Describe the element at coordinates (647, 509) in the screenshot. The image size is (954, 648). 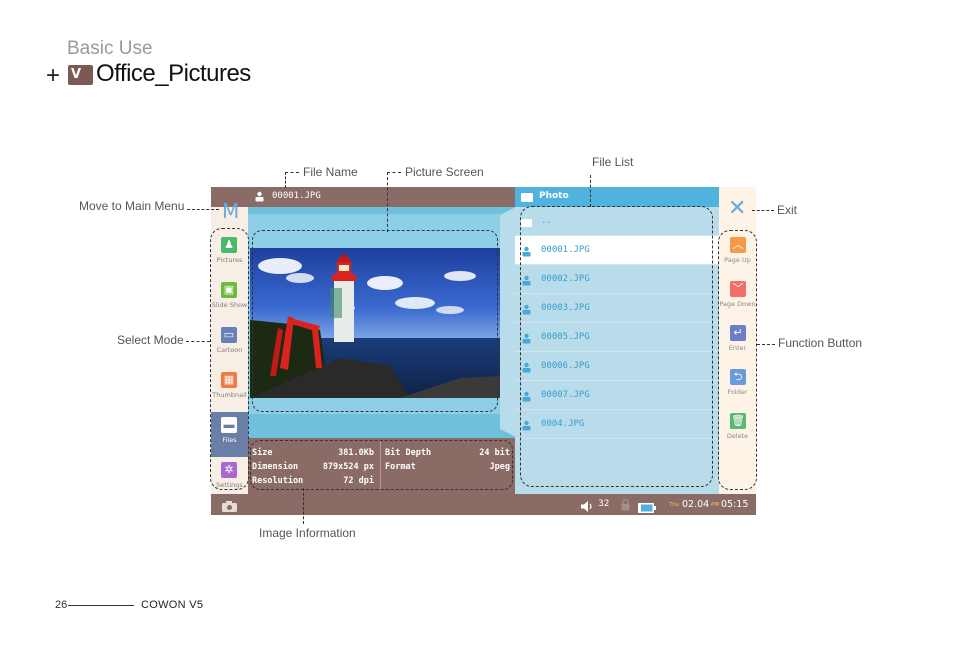
I see `battery-icon` at that location.